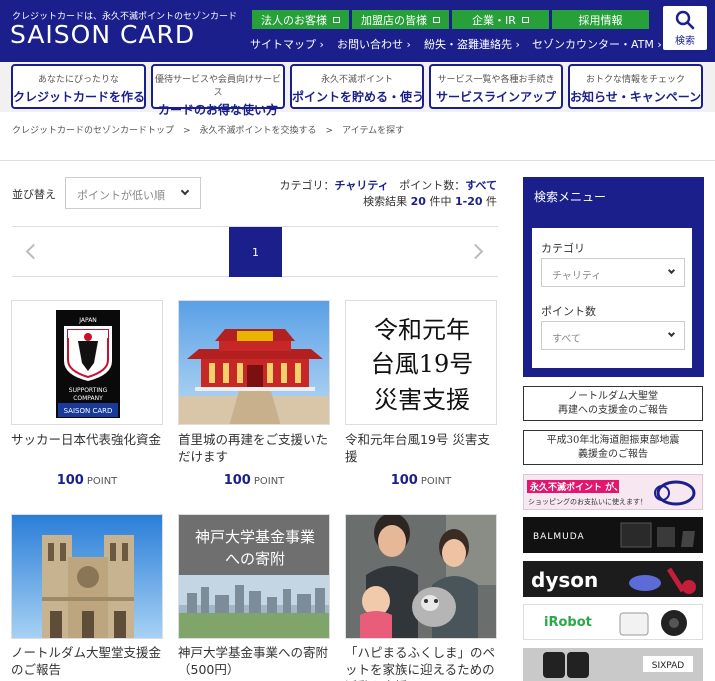 The image size is (715, 681). Describe the element at coordinates (357, 86) in the screenshot. I see `banner-points: 永久不滅ポイント ポイントを貯める・使う` at that location.